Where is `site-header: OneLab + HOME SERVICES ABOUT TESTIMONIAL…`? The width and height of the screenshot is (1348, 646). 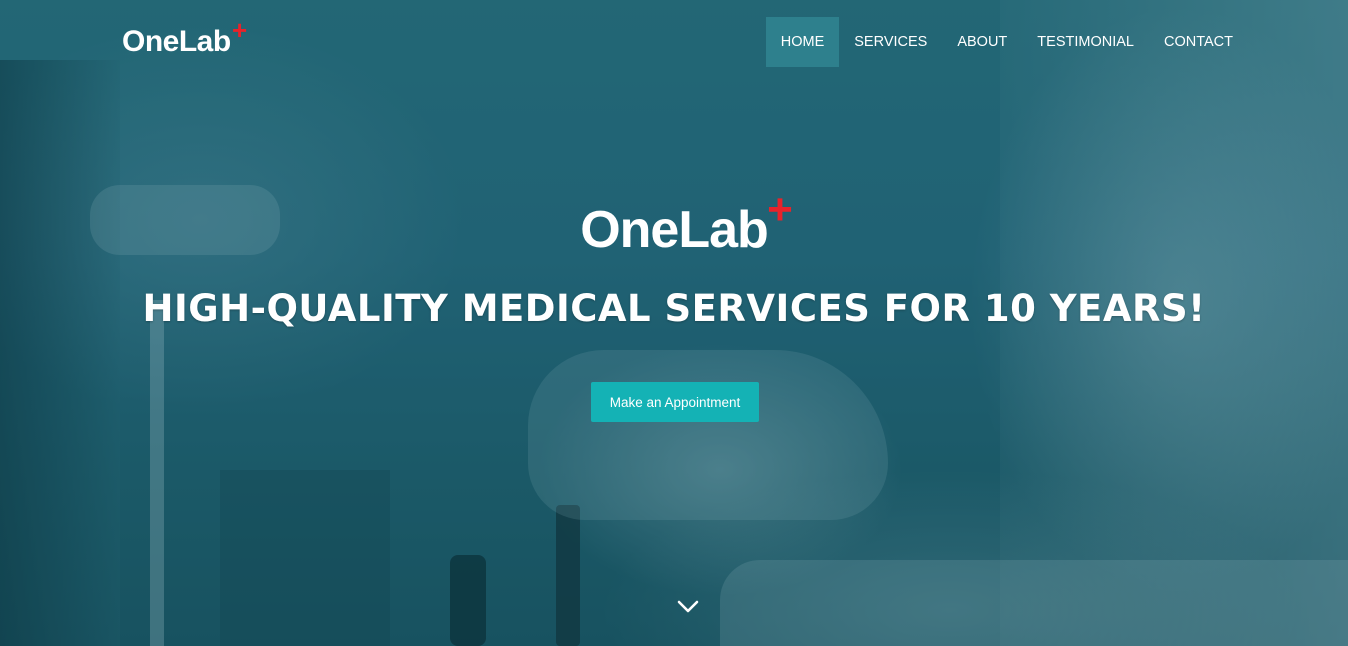
site-header: OneLab + HOME SERVICES ABOUT TESTIMONIAL… is located at coordinates (674, 42).